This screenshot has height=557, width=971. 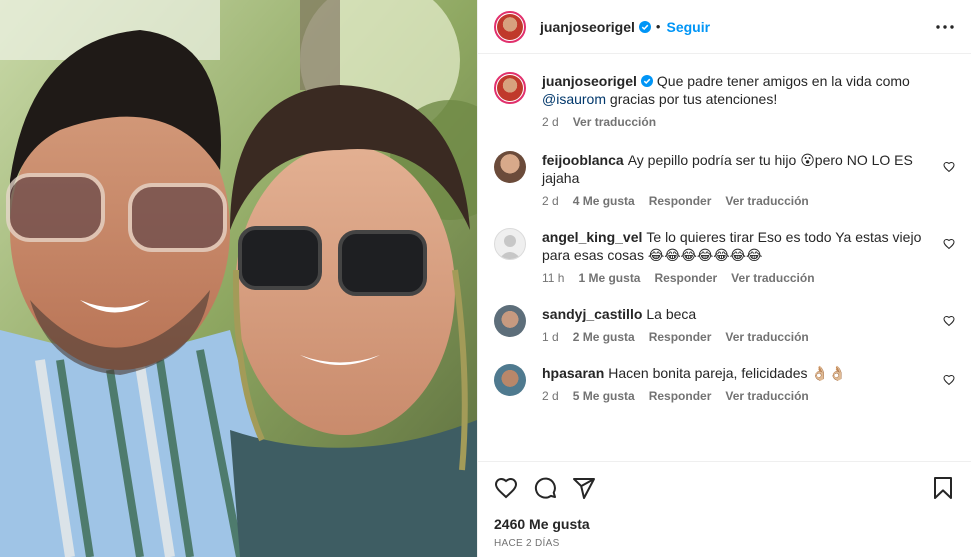 What do you see at coordinates (727, 373) in the screenshot?
I see `comment-text: Hacen bonita pareja, felicidades 👌🏼👌🏼` at bounding box center [727, 373].